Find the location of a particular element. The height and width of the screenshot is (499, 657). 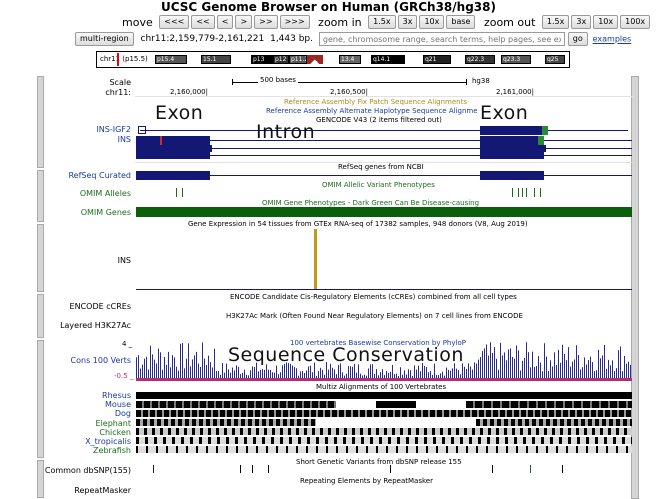

move-label: move is located at coordinates (137, 22).